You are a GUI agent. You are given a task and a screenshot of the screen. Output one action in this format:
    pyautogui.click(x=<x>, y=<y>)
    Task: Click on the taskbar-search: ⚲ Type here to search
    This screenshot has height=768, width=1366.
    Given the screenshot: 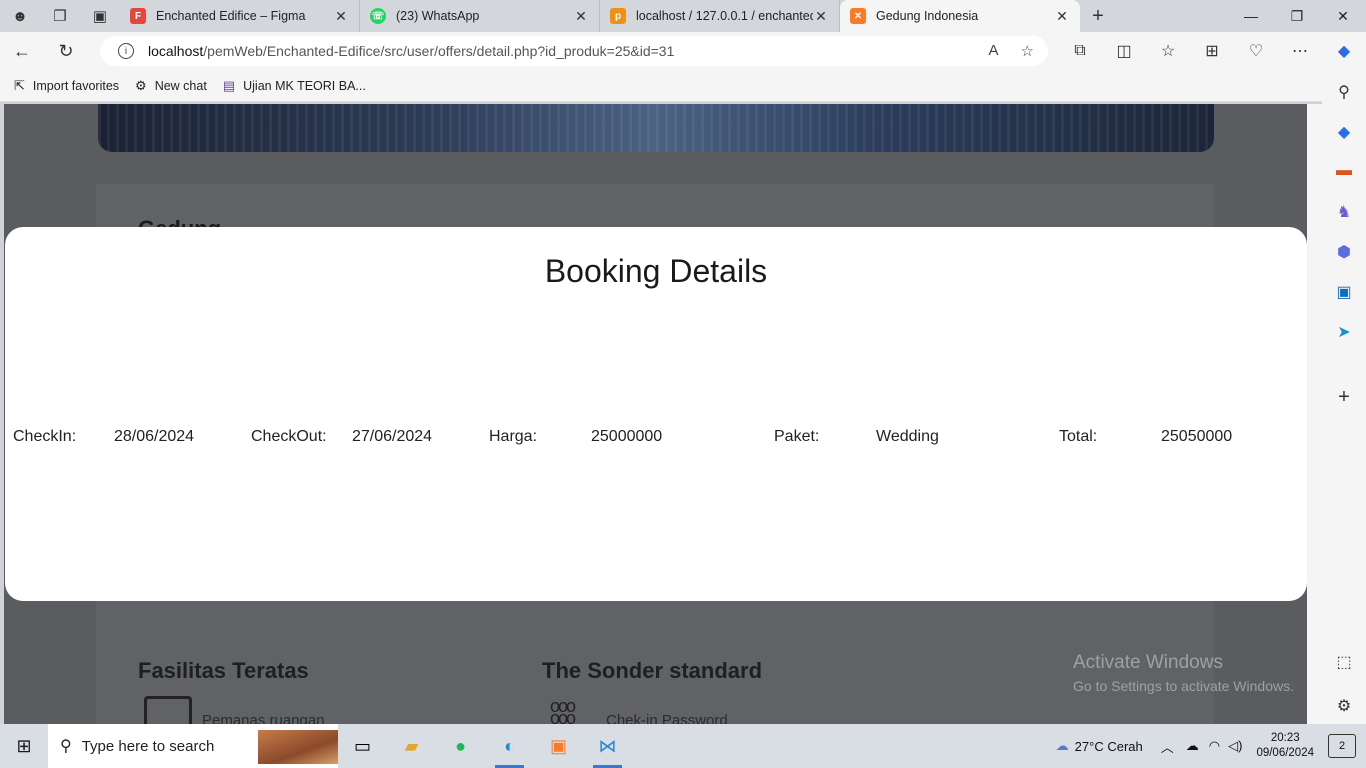 What is the action you would take?
    pyautogui.click(x=193, y=746)
    